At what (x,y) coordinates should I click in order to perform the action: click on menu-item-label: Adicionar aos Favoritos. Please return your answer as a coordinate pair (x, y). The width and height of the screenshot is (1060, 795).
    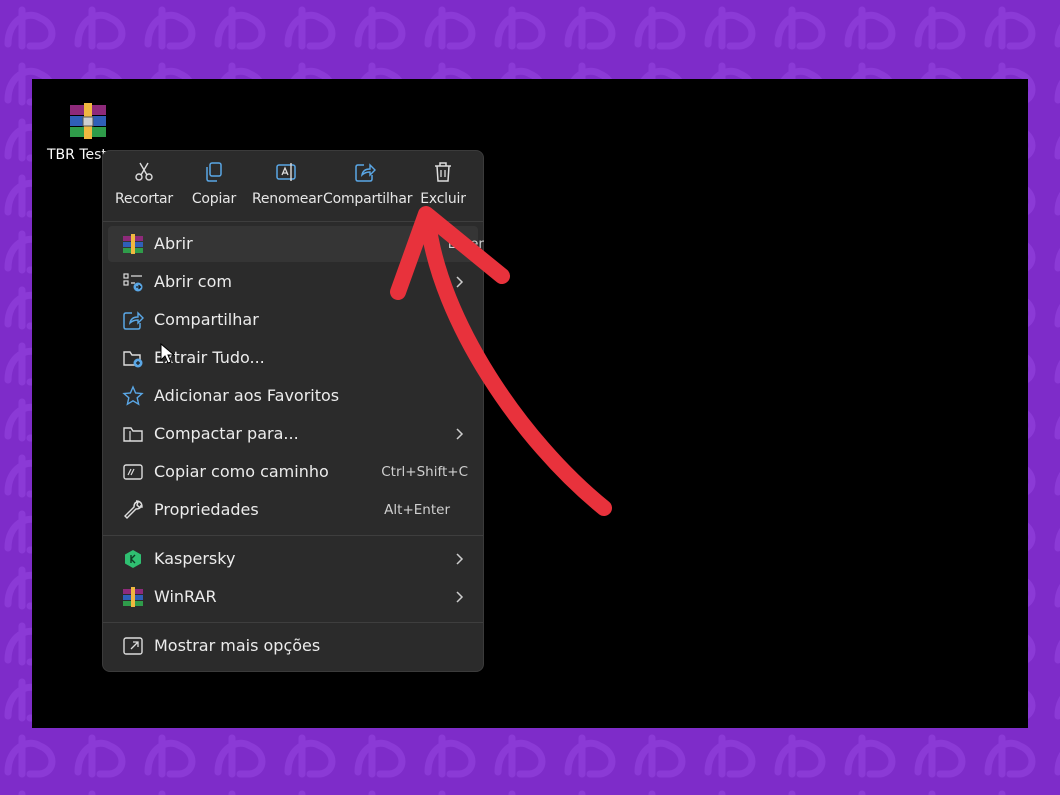
    Looking at the image, I should click on (247, 395).